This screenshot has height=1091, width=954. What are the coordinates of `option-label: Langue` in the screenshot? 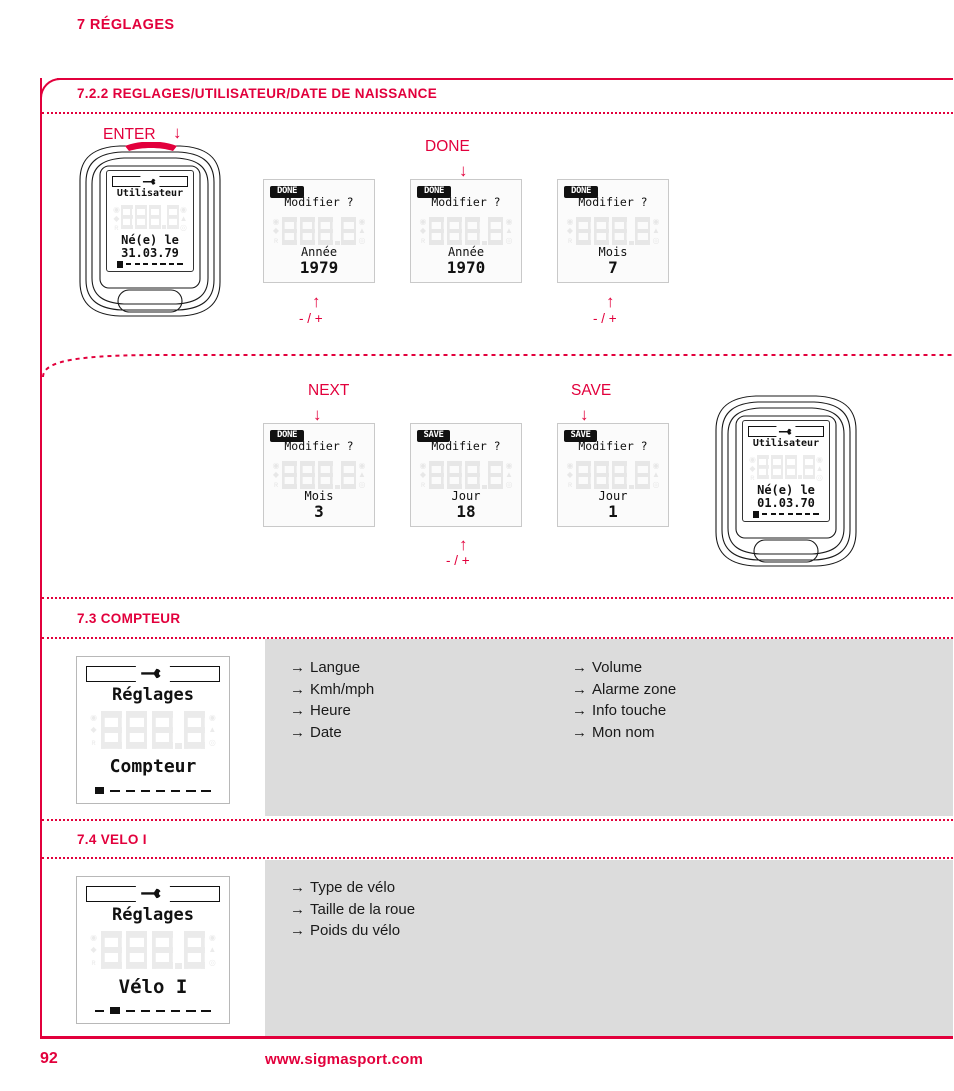 It's located at (335, 667).